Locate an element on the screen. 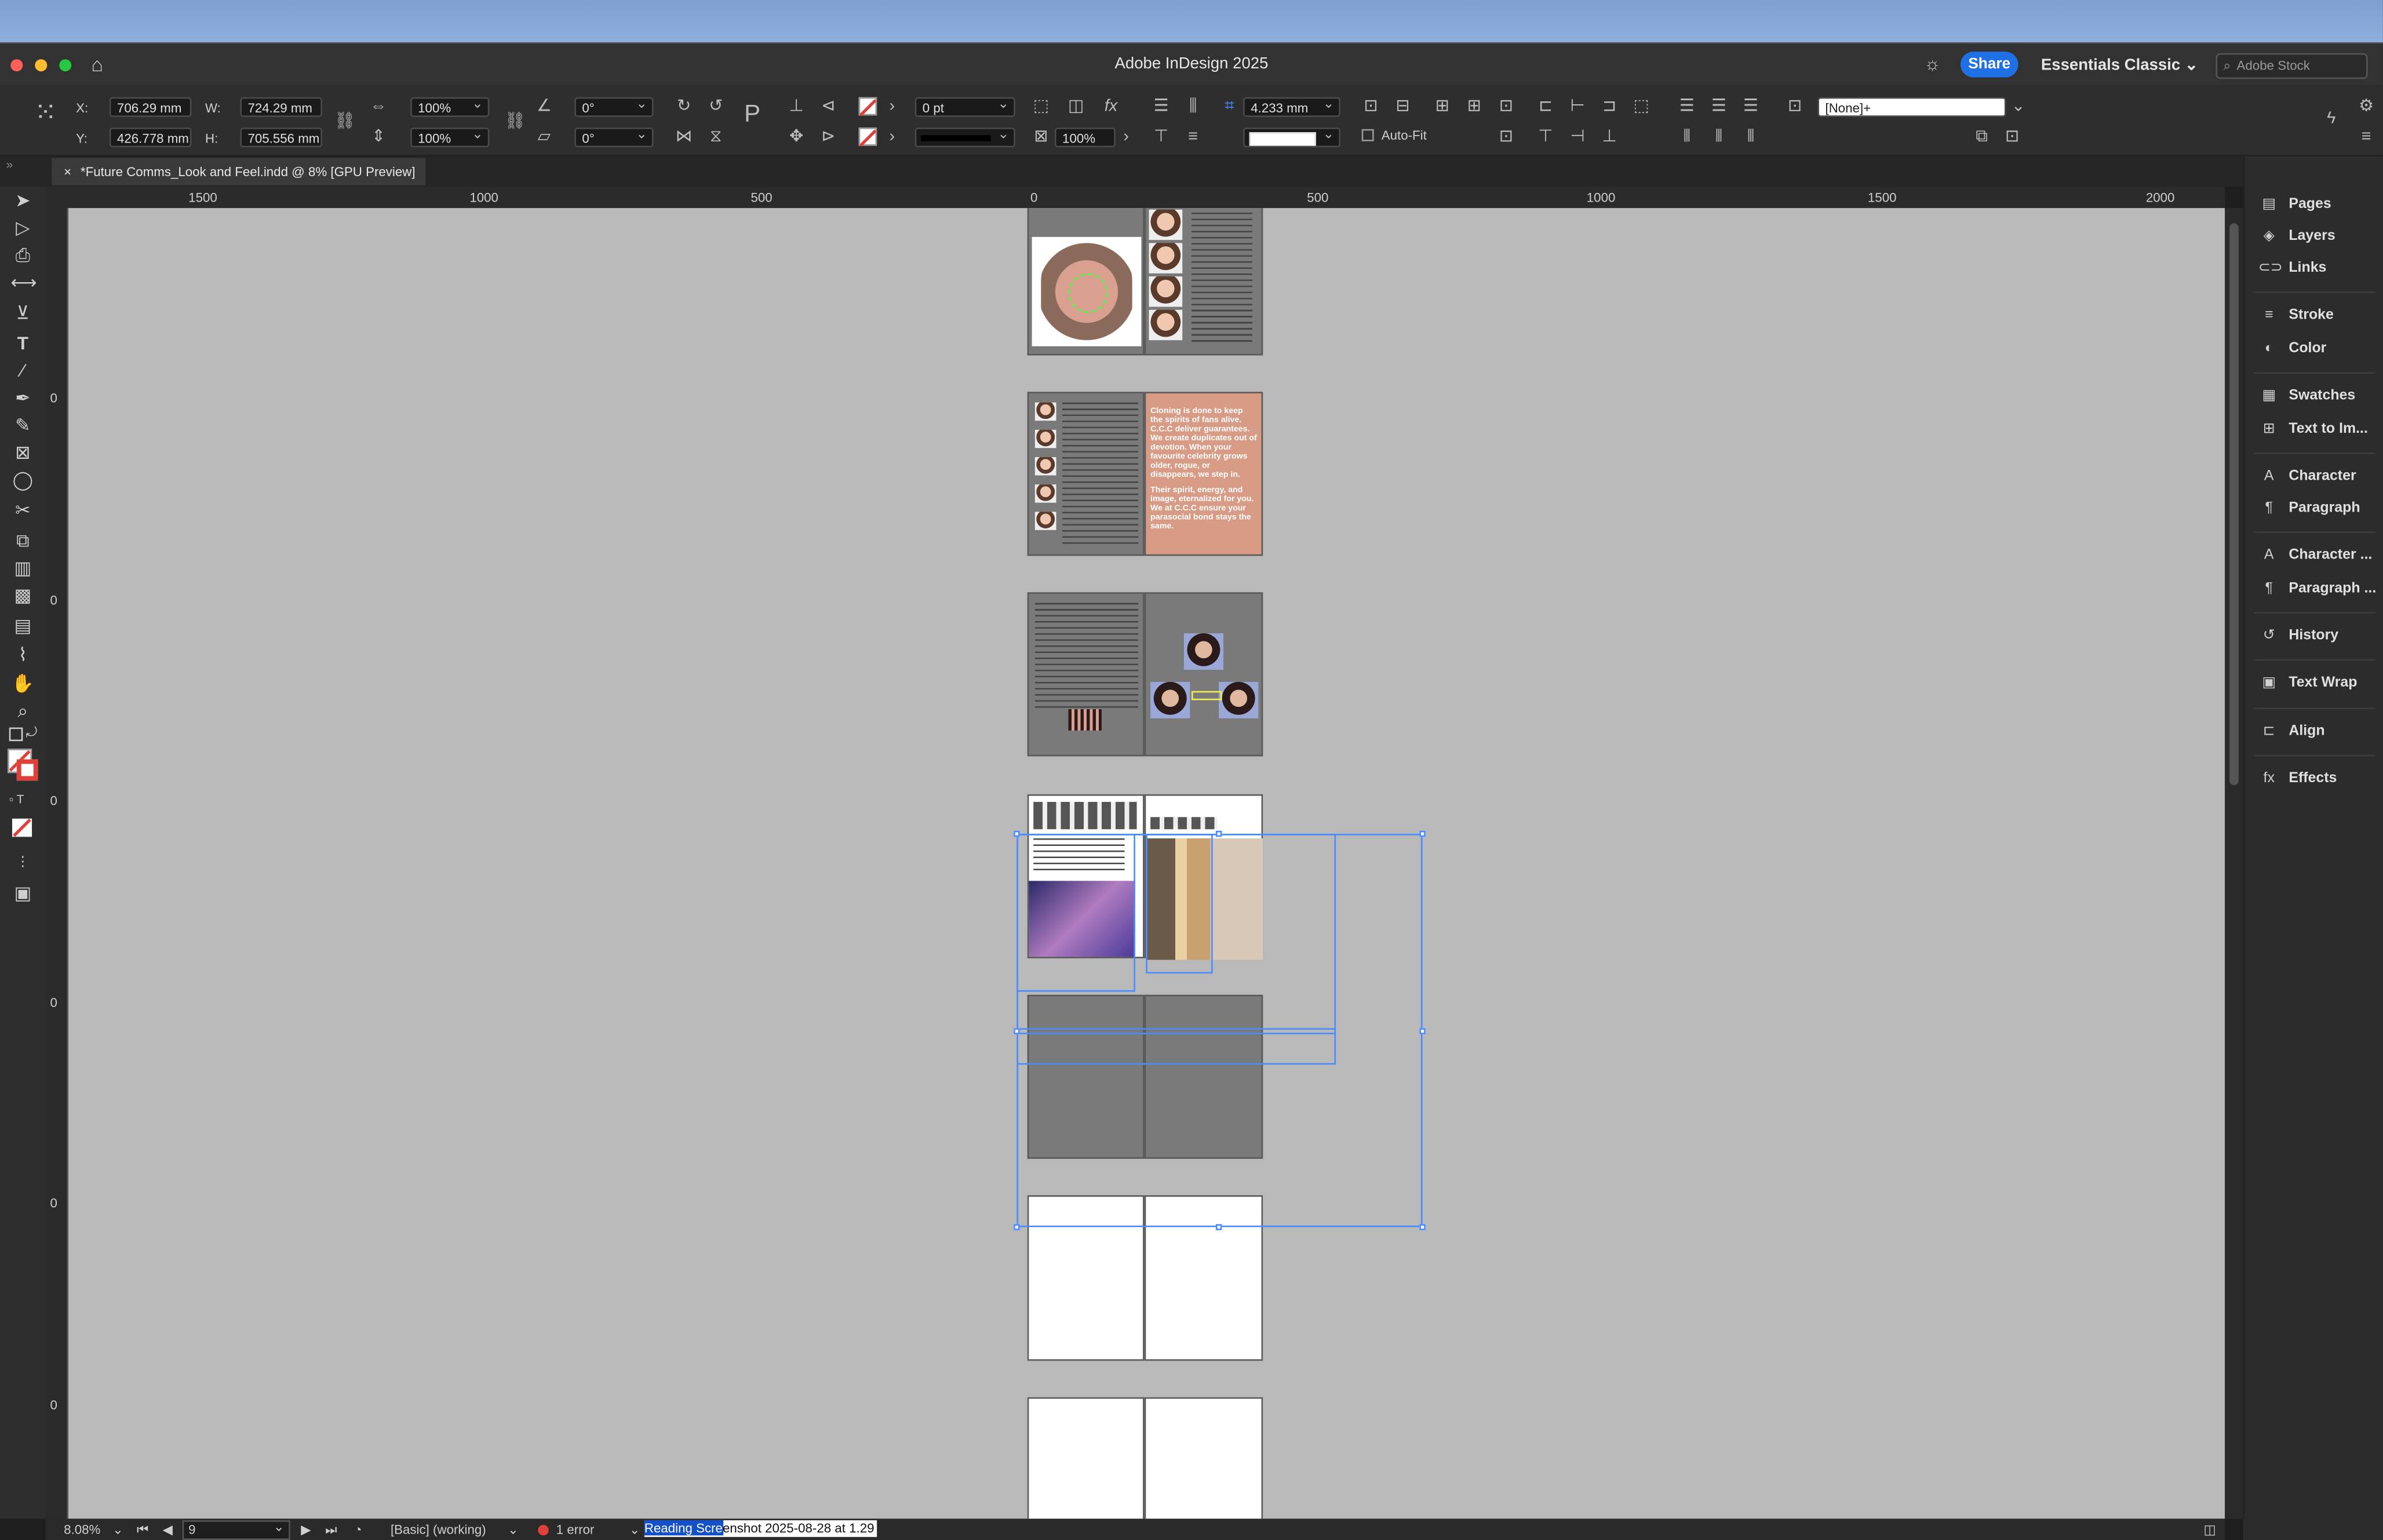  free-transform-tool-icon: ⧉ is located at coordinates (23, 541).